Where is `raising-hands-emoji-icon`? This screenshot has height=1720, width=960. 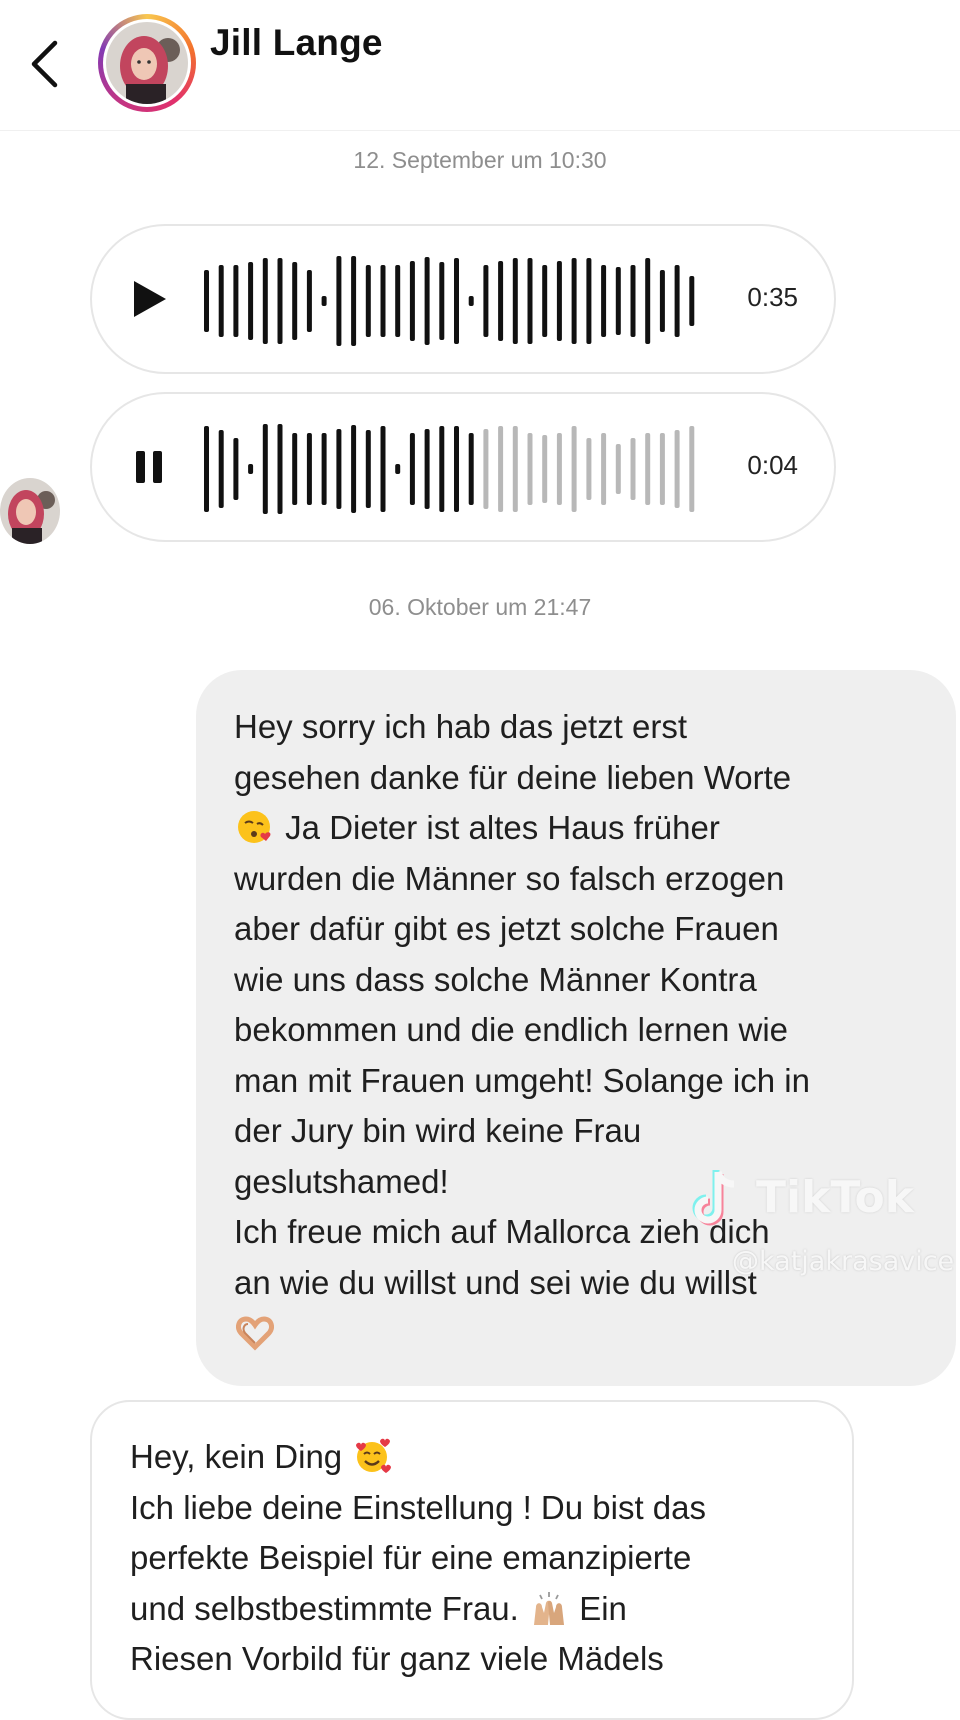 raising-hands-emoji-icon is located at coordinates (549, 1608).